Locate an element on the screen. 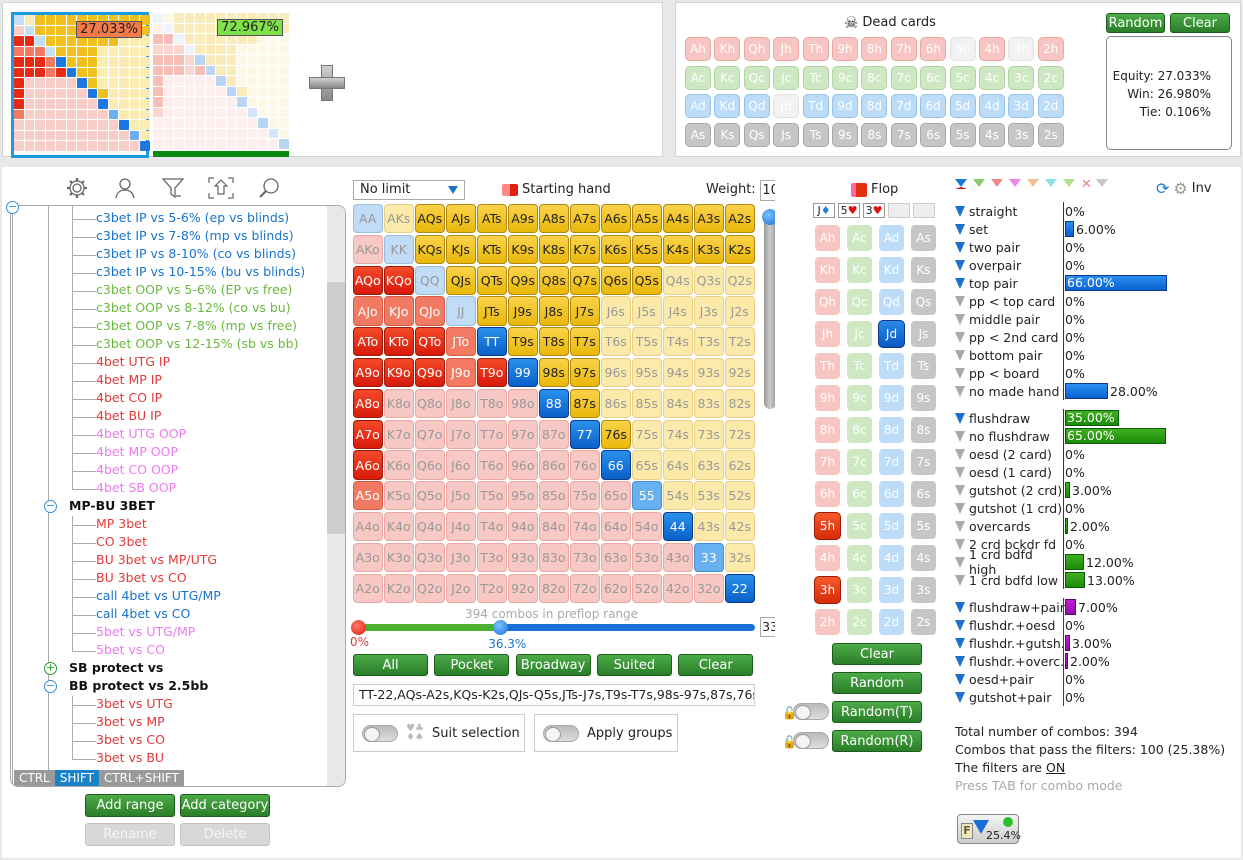  hand-cell: A2s is located at coordinates (740, 219).